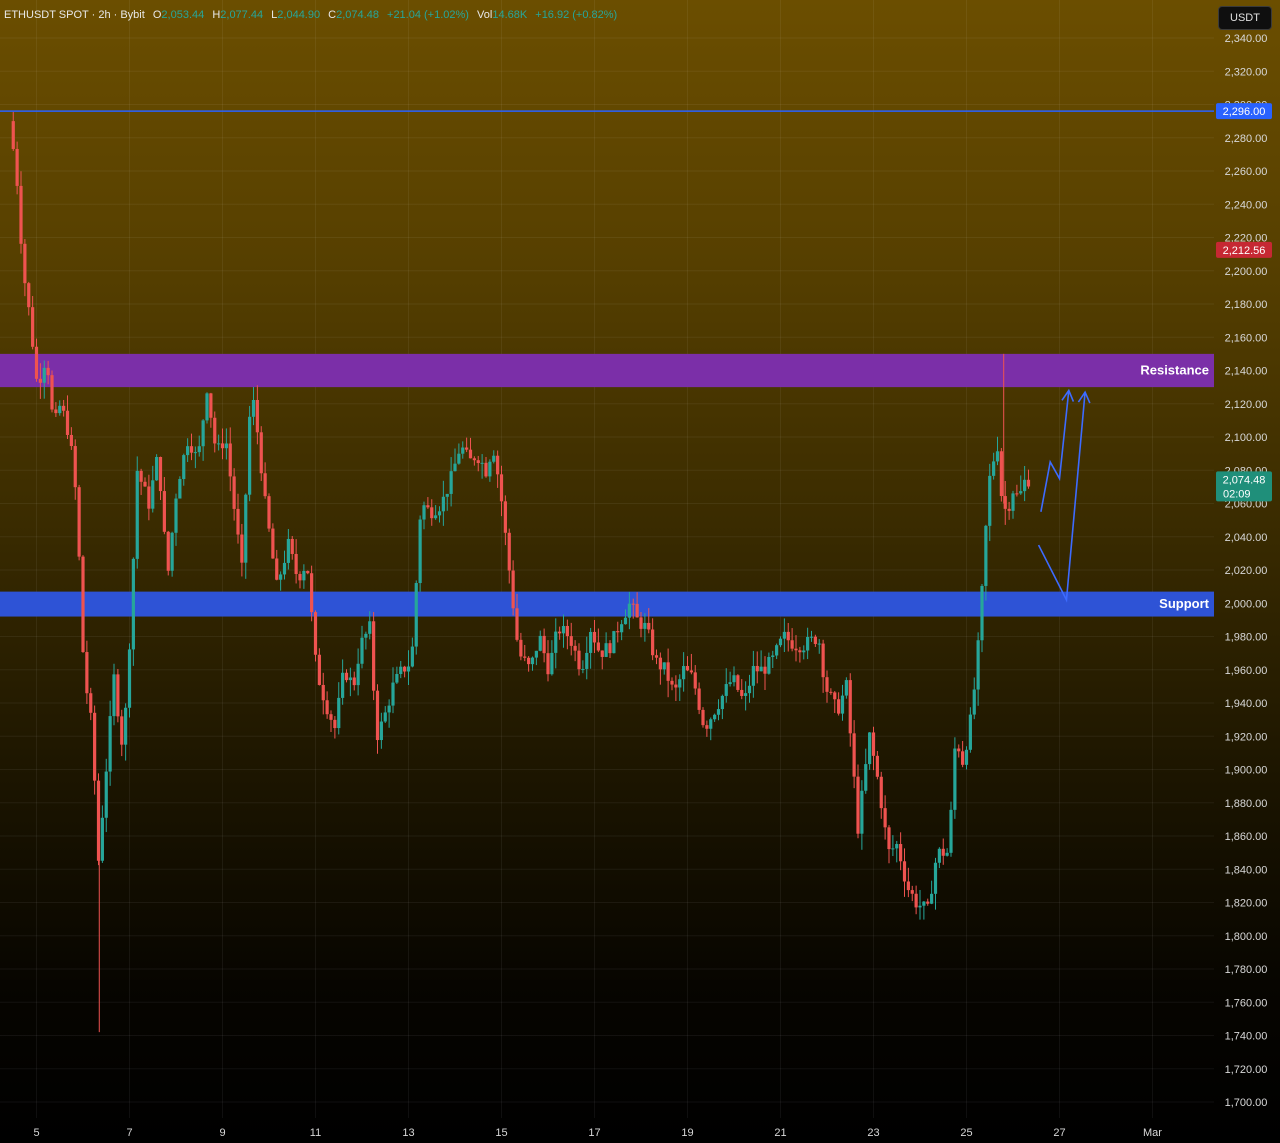 The width and height of the screenshot is (1280, 1143). I want to click on price-tick-label: 1,940.00, so click(1246, 704).